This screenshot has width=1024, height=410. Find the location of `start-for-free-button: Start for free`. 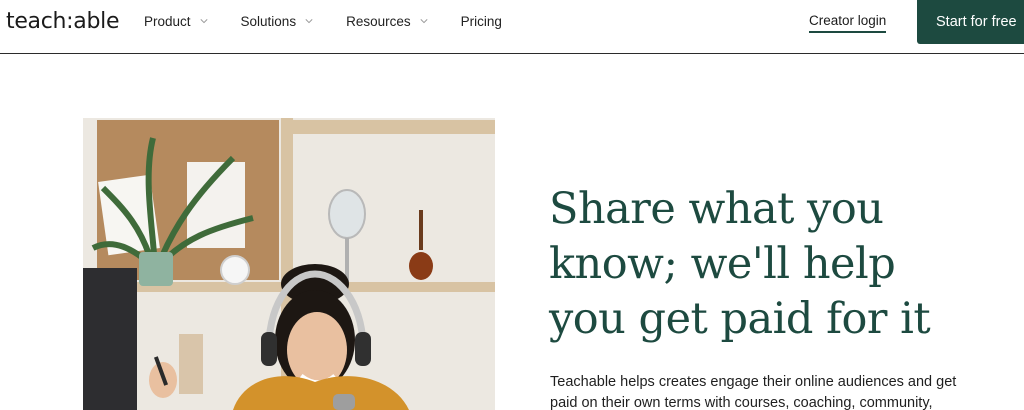

start-for-free-button: Start for free is located at coordinates (970, 22).